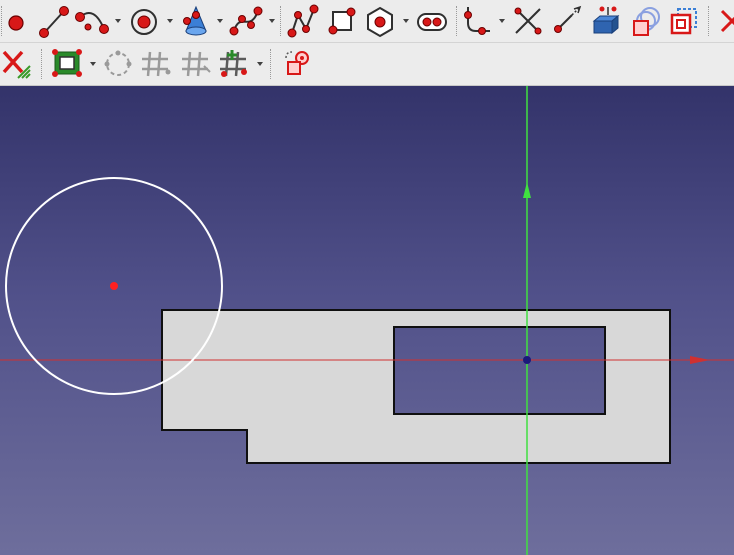  I want to click on slot-button, so click(432, 21).